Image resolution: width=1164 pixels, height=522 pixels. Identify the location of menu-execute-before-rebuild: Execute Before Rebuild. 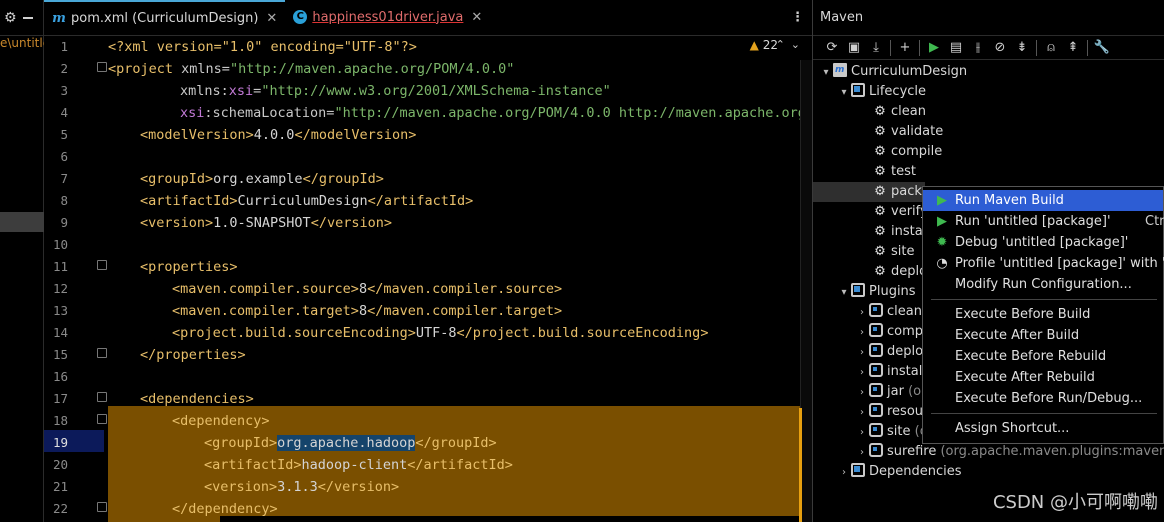
(1043, 356).